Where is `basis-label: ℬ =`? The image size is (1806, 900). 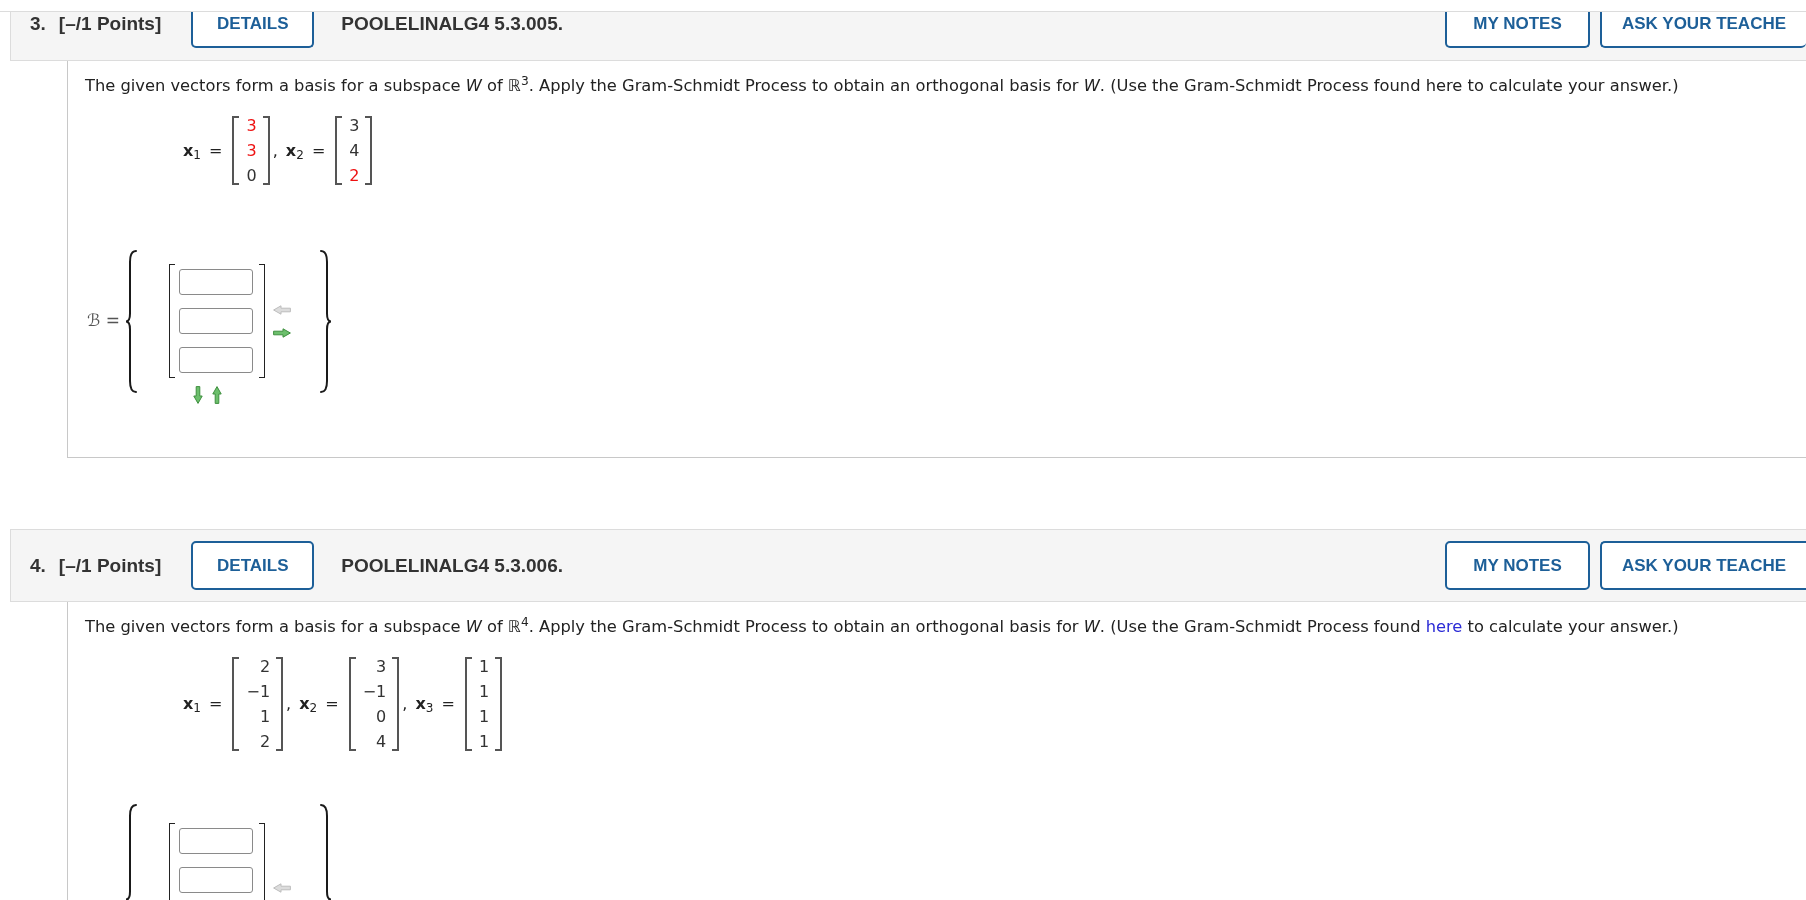
basis-label: ℬ = is located at coordinates (103, 321).